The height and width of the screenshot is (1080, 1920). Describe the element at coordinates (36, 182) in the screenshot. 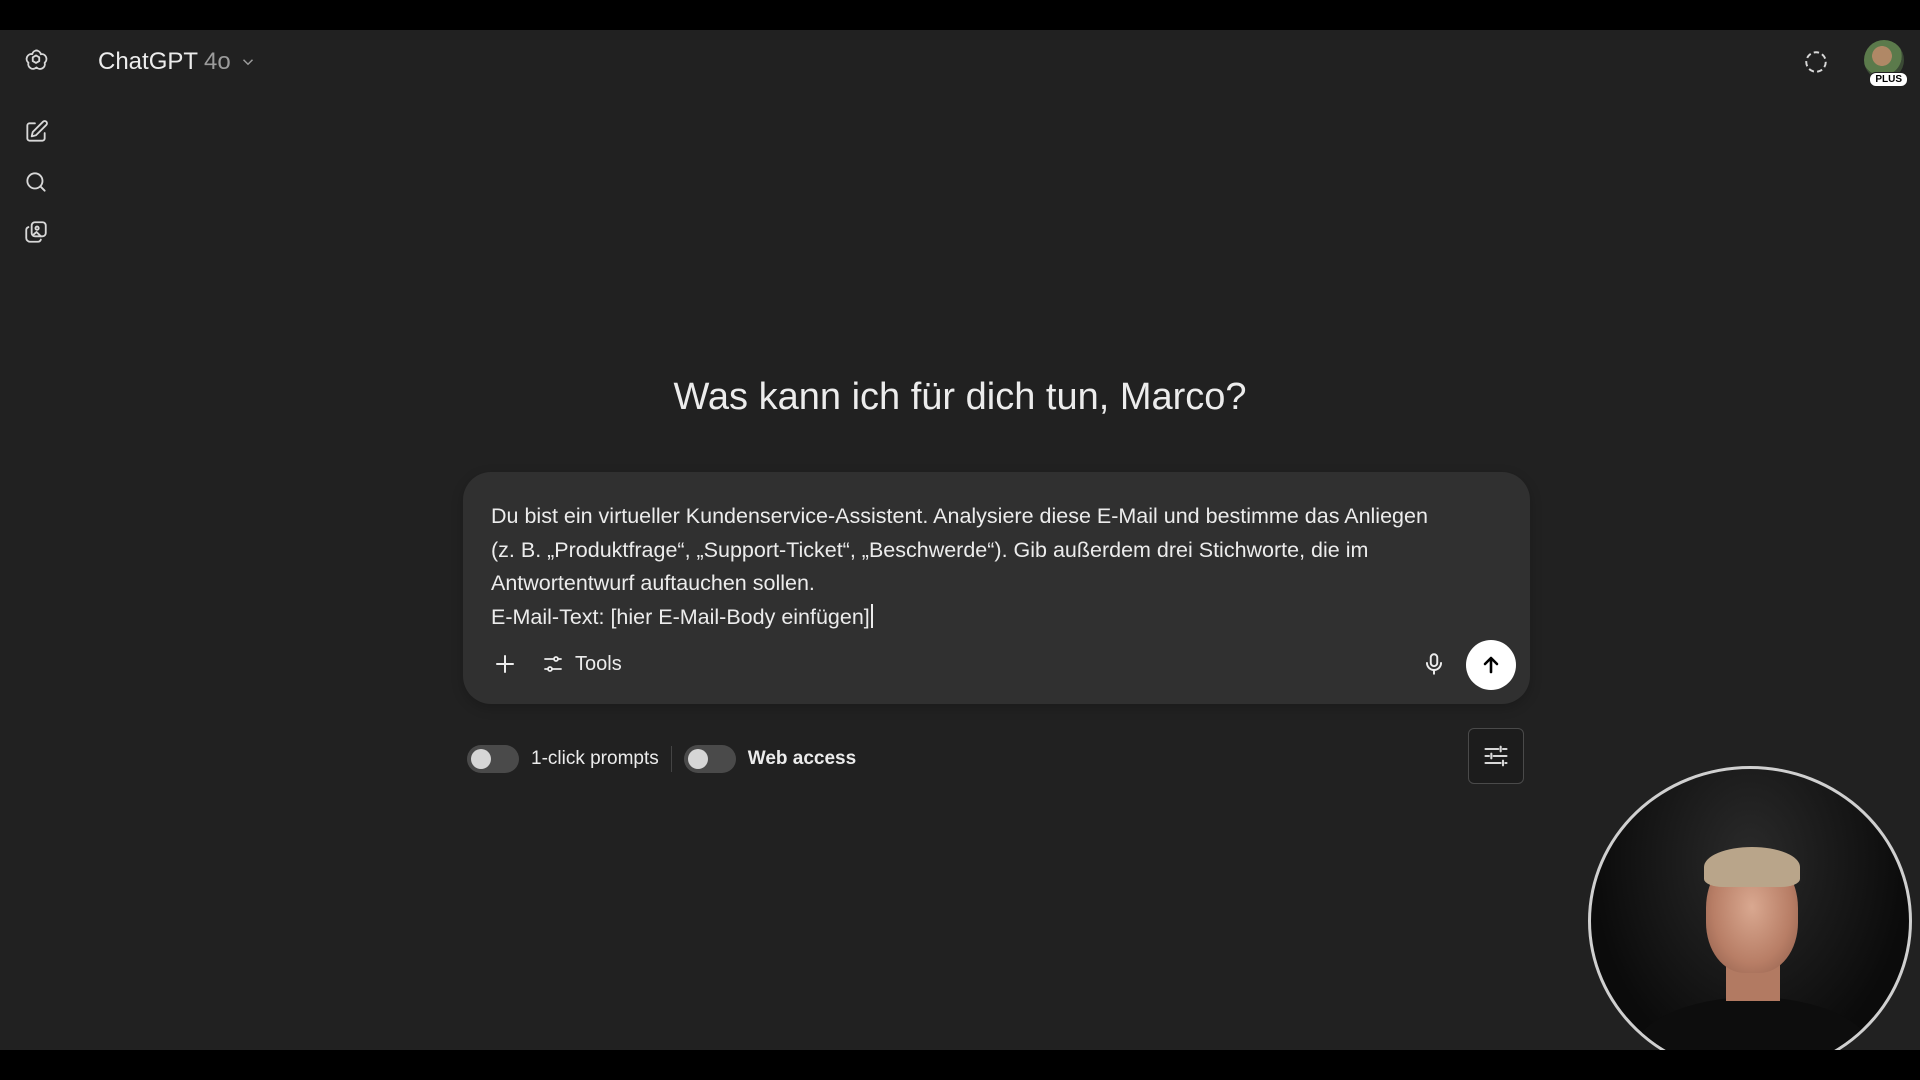

I see `search-icon` at that location.